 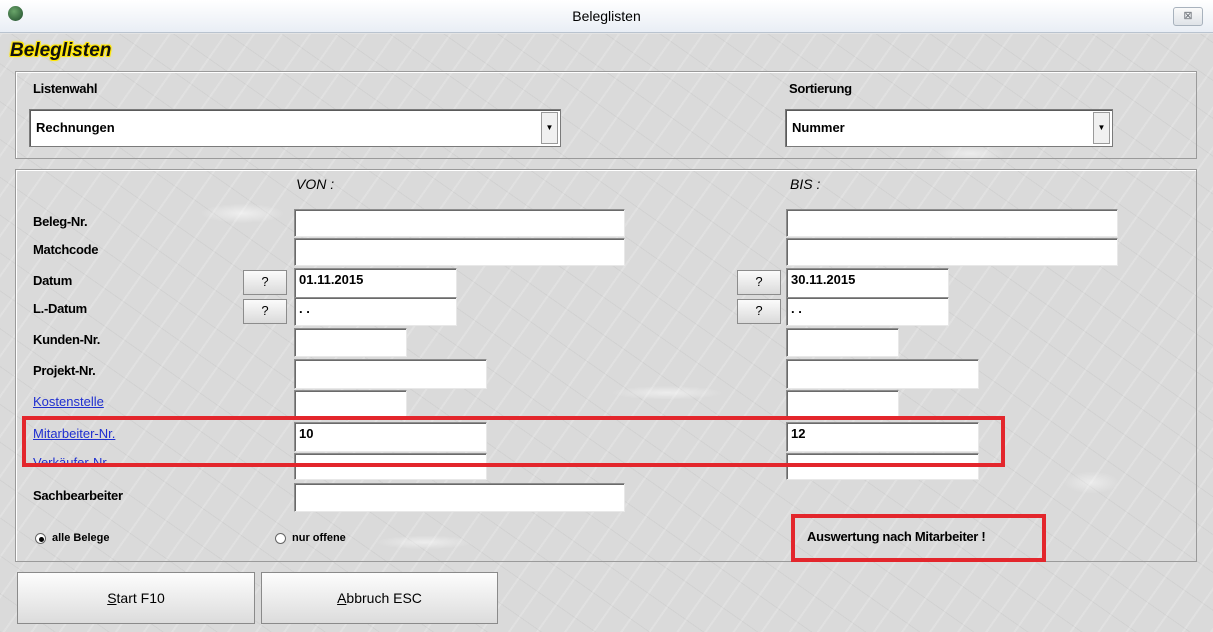 What do you see at coordinates (350, 342) in the screenshot?
I see `kunden-nr-von-input` at bounding box center [350, 342].